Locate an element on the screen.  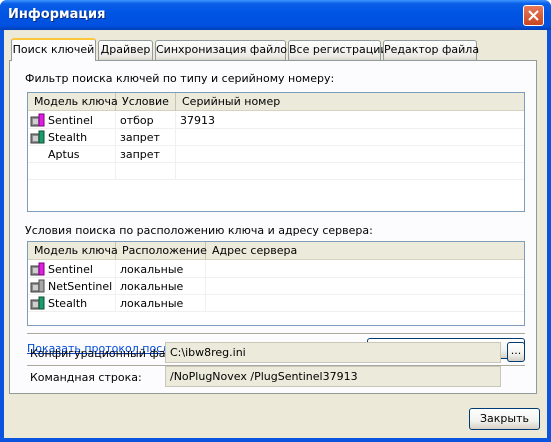
config-file-label: Конфигурационный файл: is located at coordinates (107, 353).